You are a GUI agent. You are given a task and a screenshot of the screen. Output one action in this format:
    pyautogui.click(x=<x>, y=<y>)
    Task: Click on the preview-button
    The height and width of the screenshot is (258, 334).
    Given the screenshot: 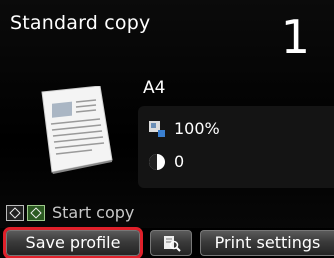 What is the action you would take?
    pyautogui.click(x=171, y=243)
    